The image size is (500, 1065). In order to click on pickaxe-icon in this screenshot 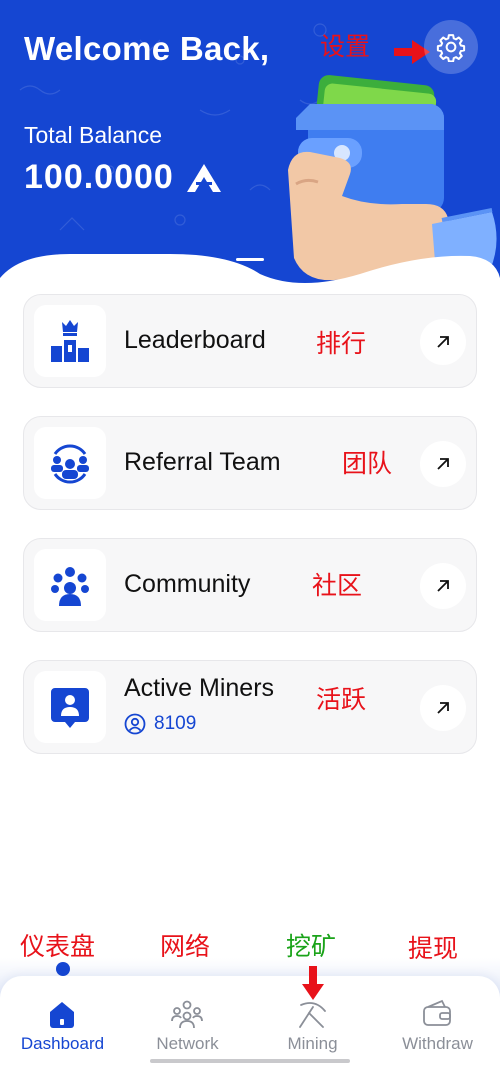, I will do `click(312, 1014)`.